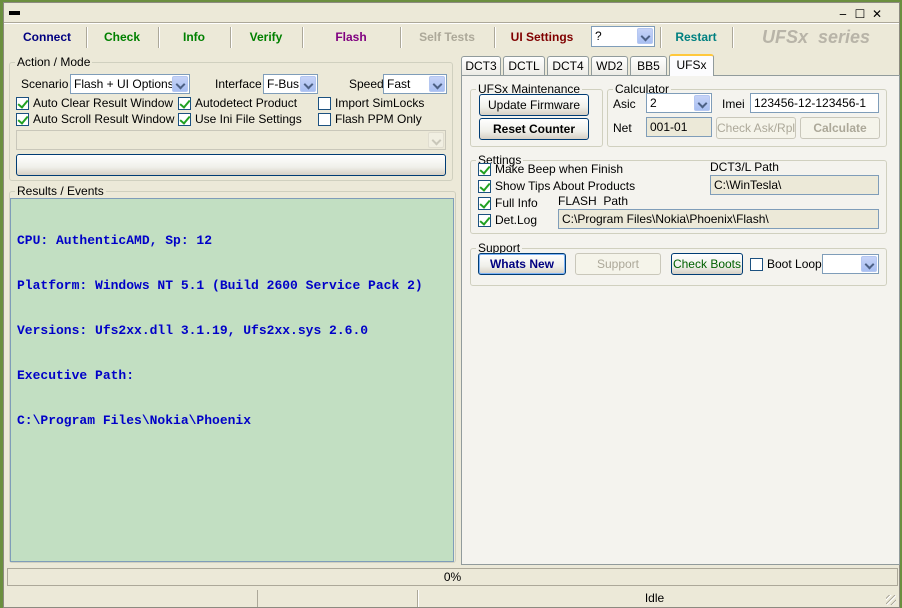 Image resolution: width=902 pixels, height=608 pixels. What do you see at coordinates (593, 201) in the screenshot?
I see `flash-path-label: FLASH Path` at bounding box center [593, 201].